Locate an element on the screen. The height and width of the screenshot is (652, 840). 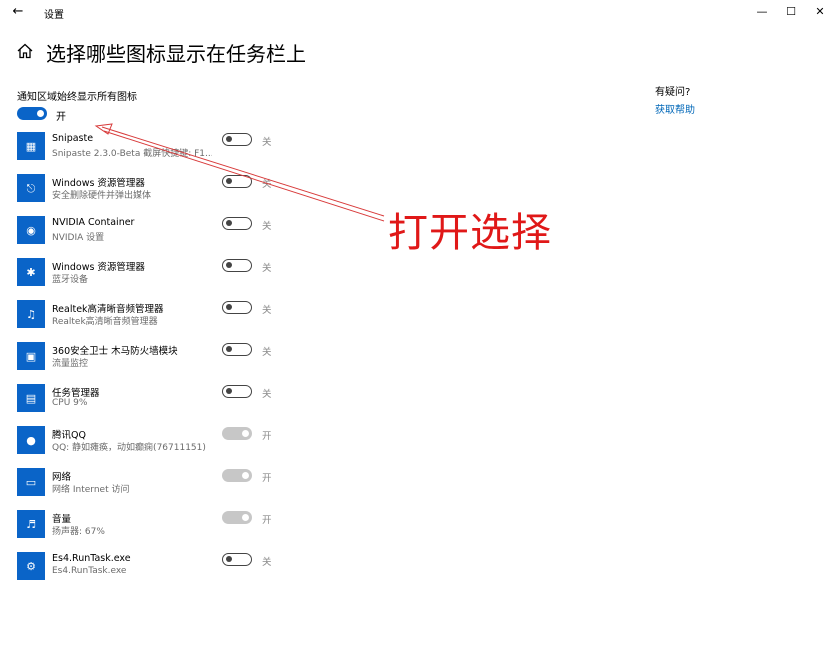
annotation-arrow is located at coordinates (239, 172).